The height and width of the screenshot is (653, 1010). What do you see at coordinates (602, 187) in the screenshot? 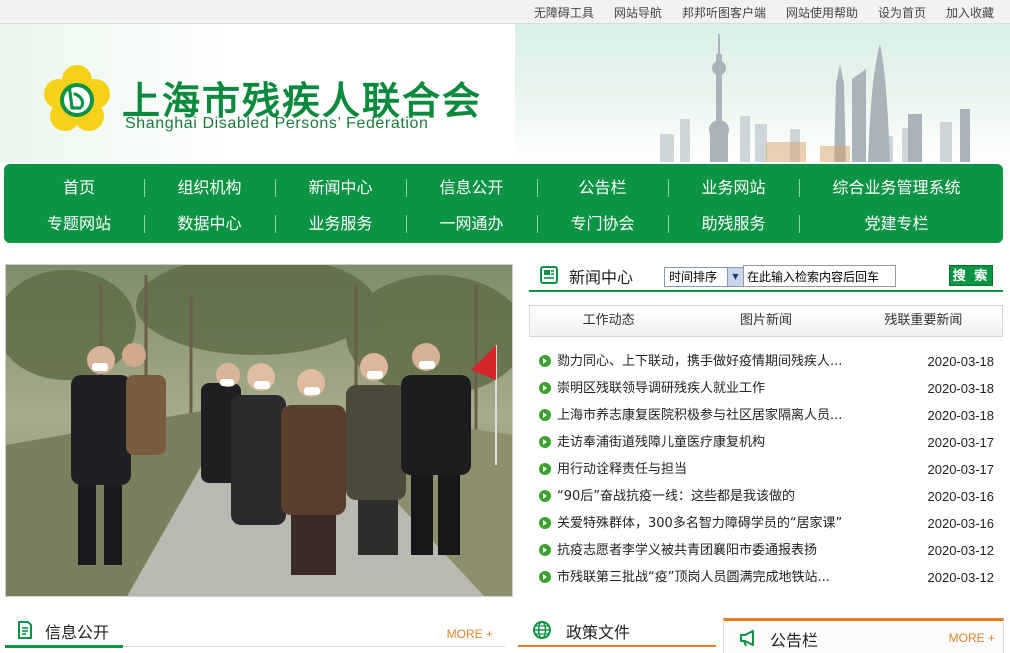
I see `nav-notice-board: 公告栏` at bounding box center [602, 187].